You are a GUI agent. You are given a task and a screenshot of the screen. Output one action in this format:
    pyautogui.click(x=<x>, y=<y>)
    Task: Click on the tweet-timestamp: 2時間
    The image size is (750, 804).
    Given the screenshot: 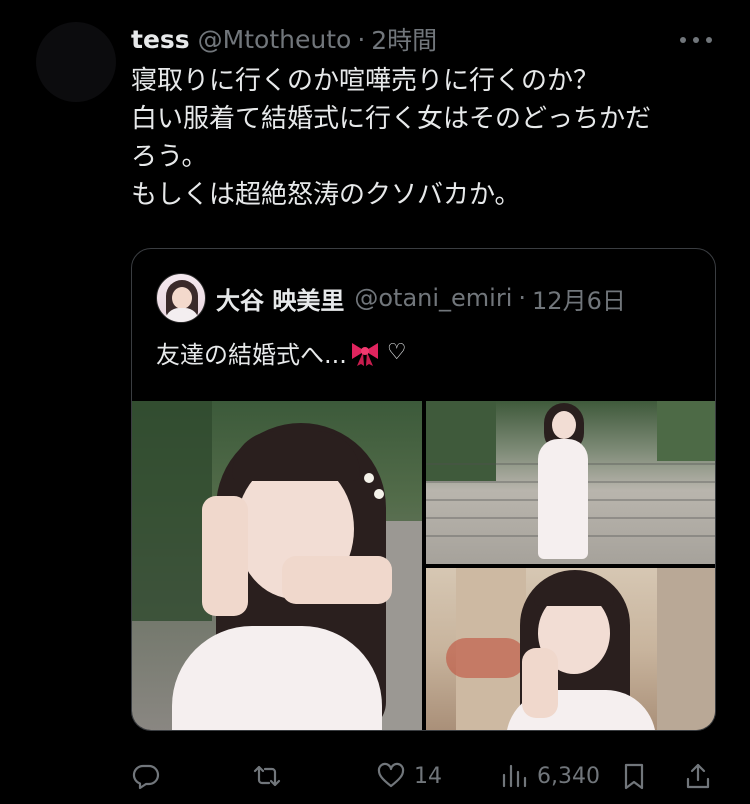 What is the action you would take?
    pyautogui.click(x=404, y=39)
    